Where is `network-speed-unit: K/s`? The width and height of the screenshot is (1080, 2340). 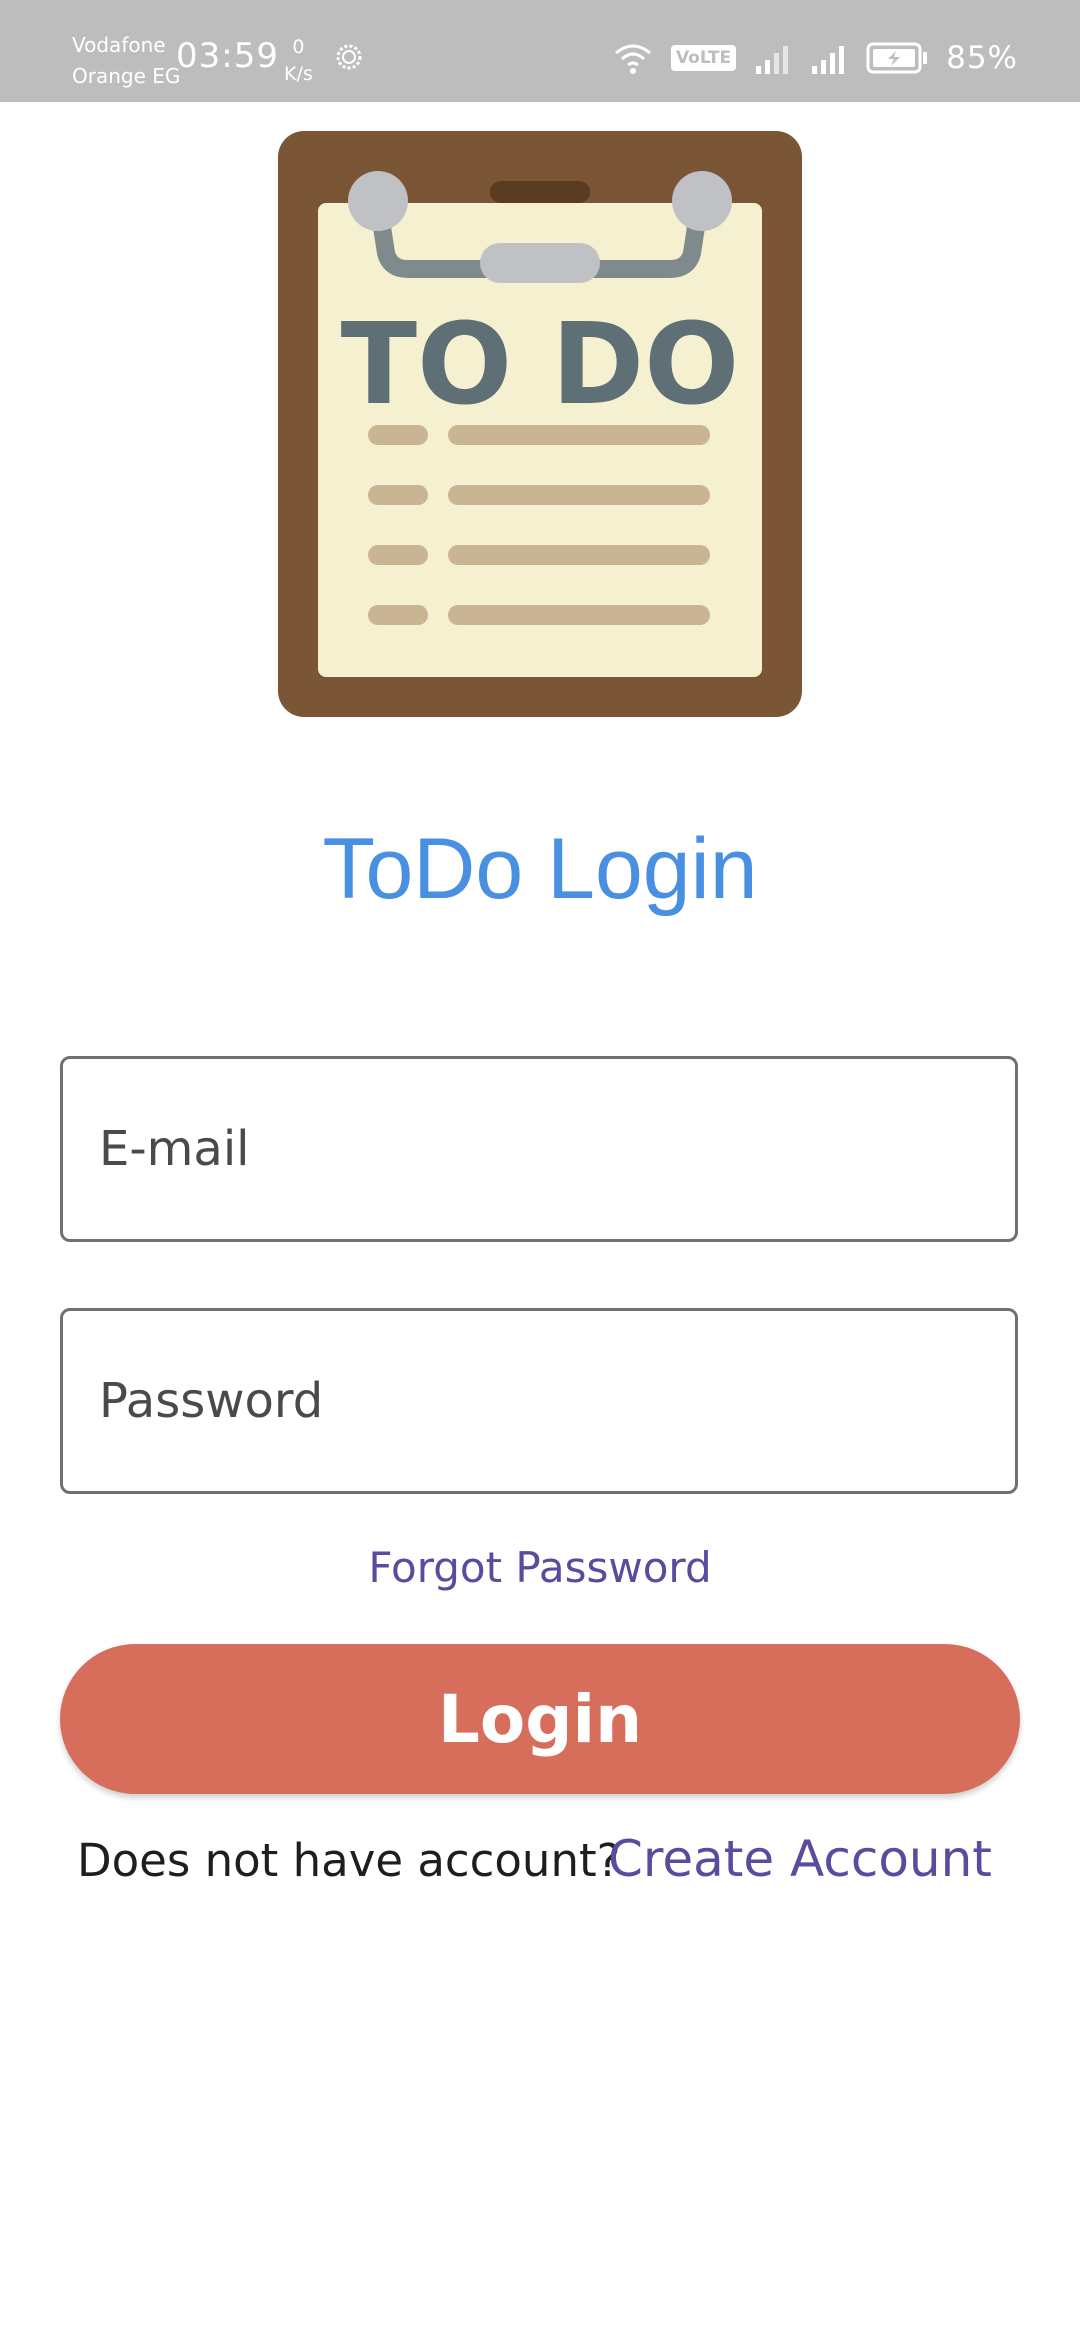 network-speed-unit: K/s is located at coordinates (298, 74).